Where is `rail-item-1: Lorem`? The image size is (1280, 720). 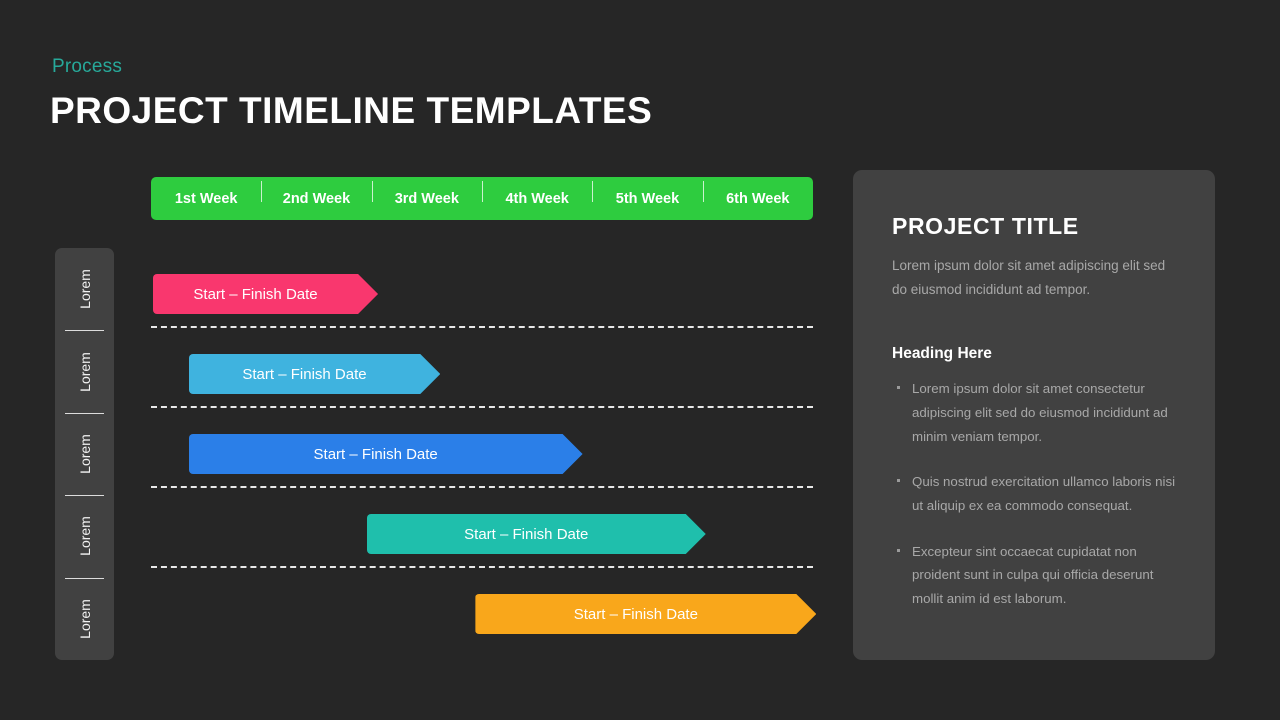
rail-item-1: Lorem is located at coordinates (84, 289).